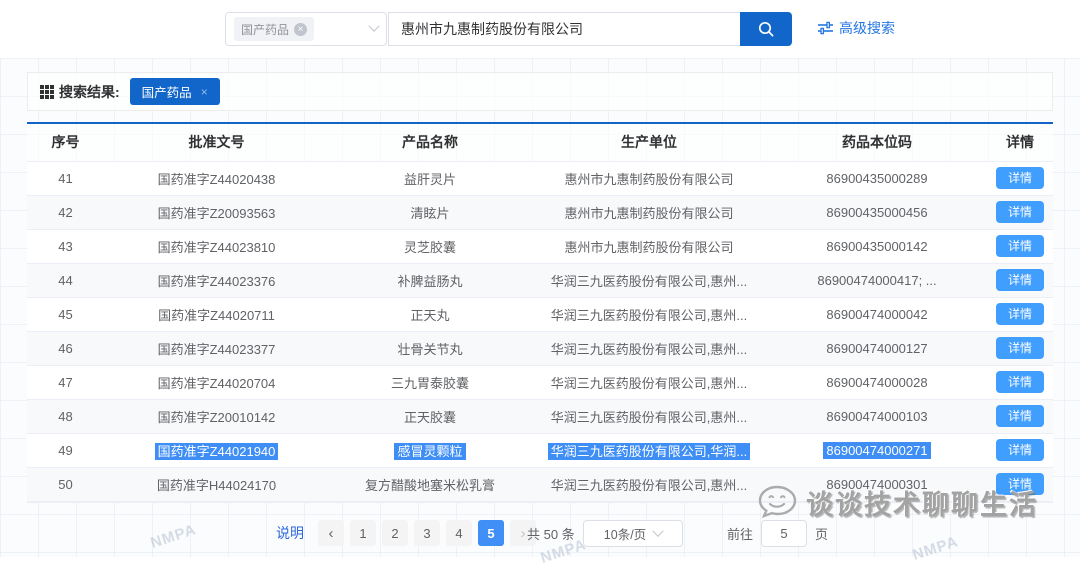  I want to click on note-link: 说明, so click(290, 533).